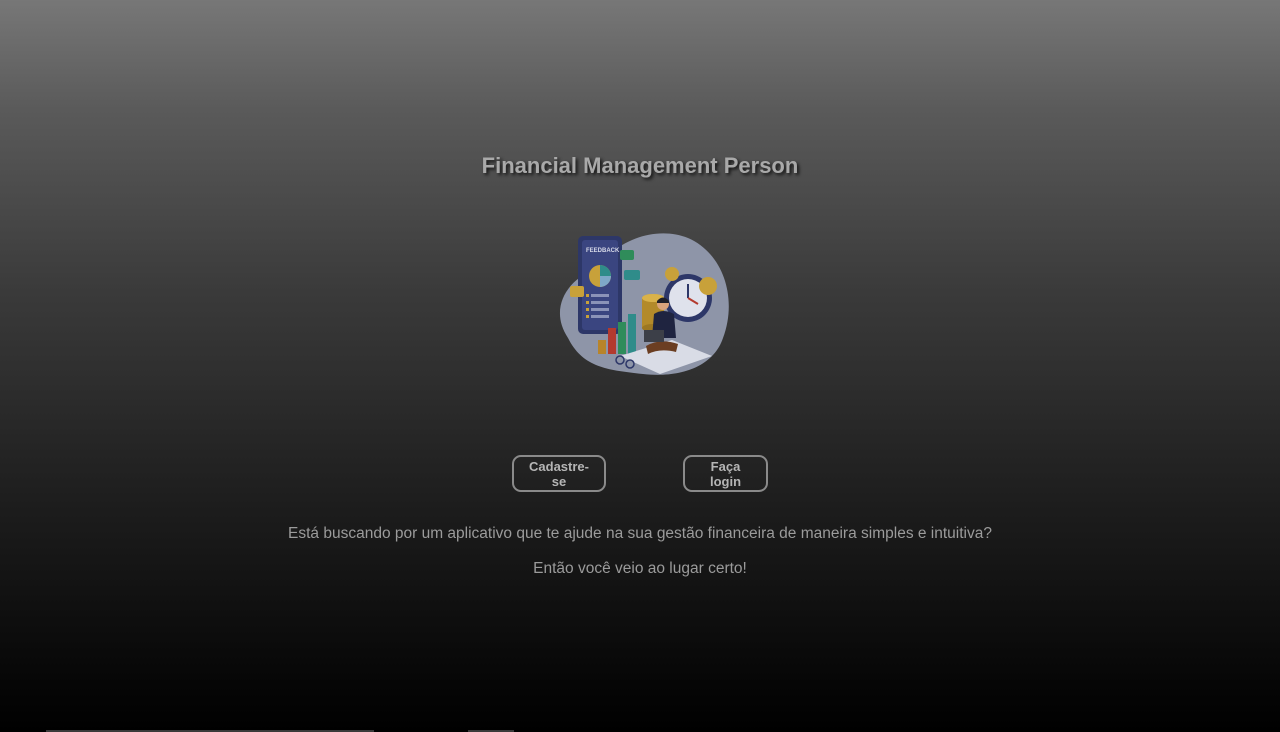 This screenshot has width=1280, height=732. I want to click on finance-illustration: FEEDBACK, so click(644, 304).